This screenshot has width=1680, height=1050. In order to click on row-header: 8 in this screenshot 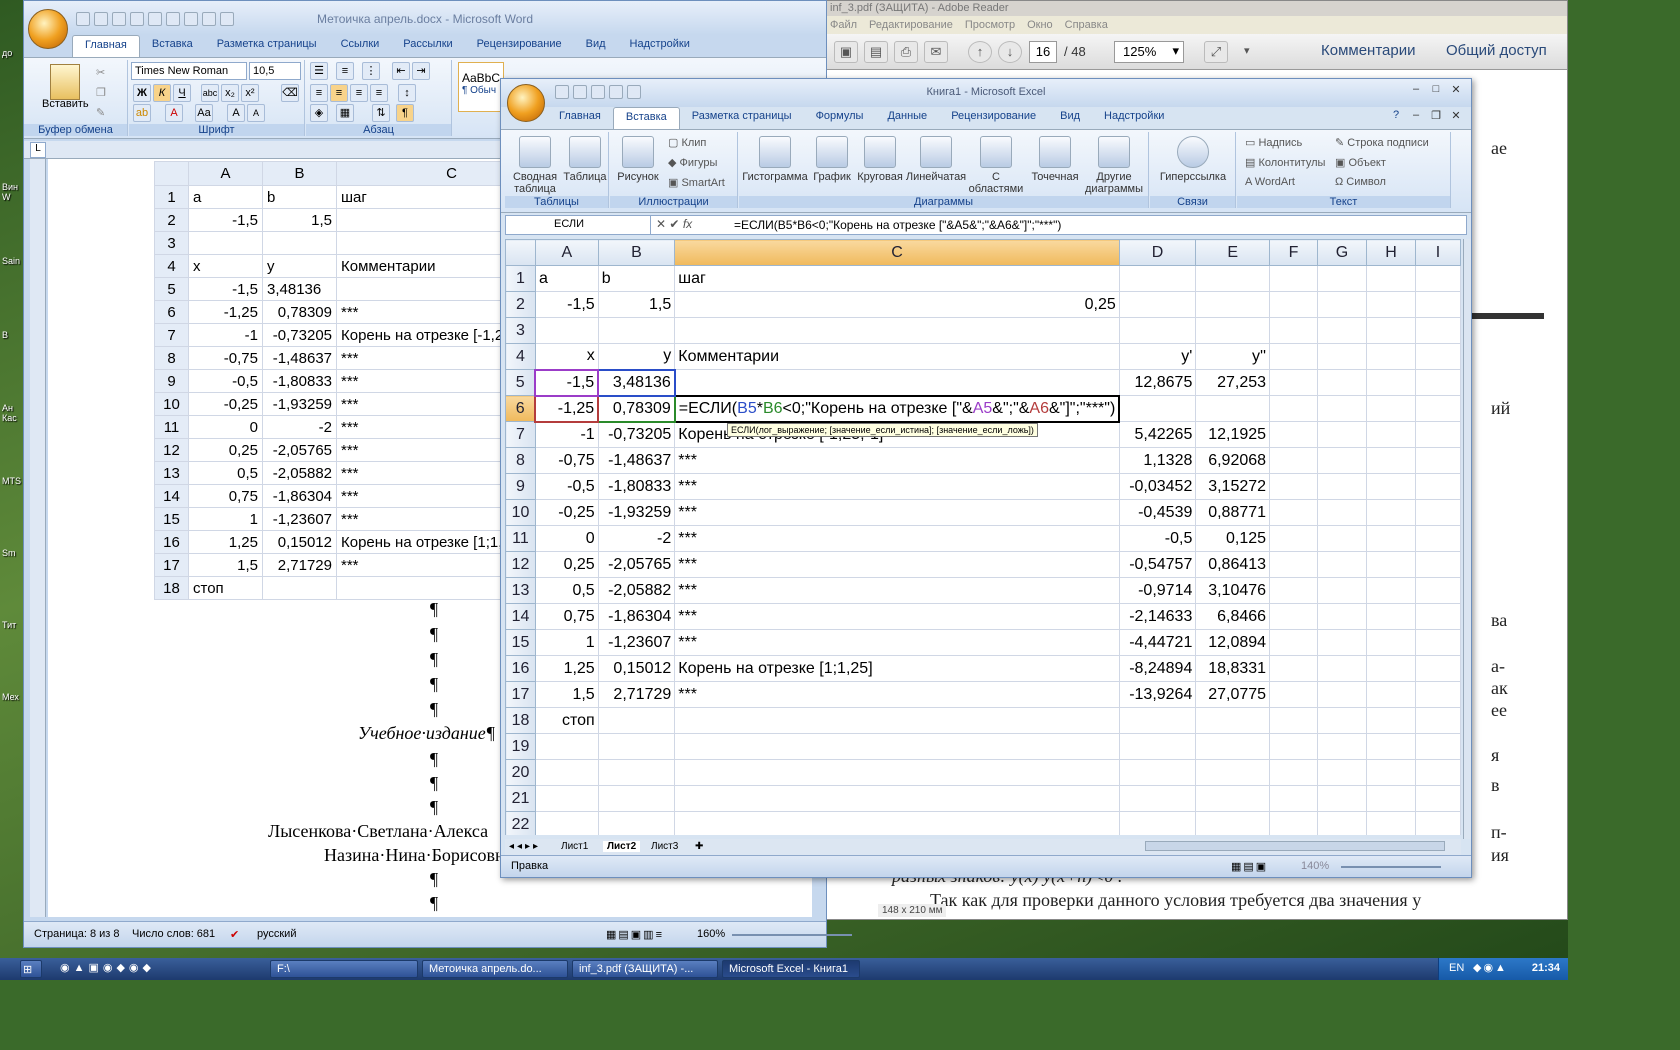, I will do `click(520, 460)`.